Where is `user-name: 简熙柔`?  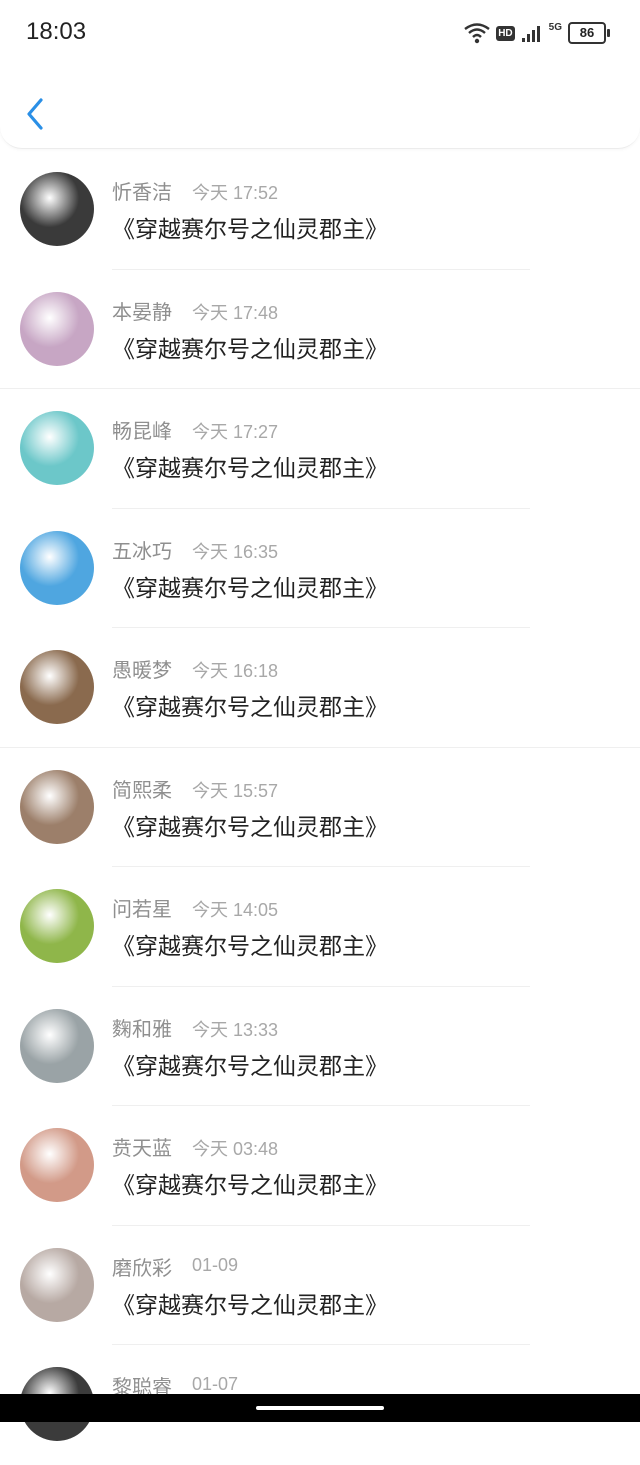
user-name: 简熙柔 is located at coordinates (142, 789).